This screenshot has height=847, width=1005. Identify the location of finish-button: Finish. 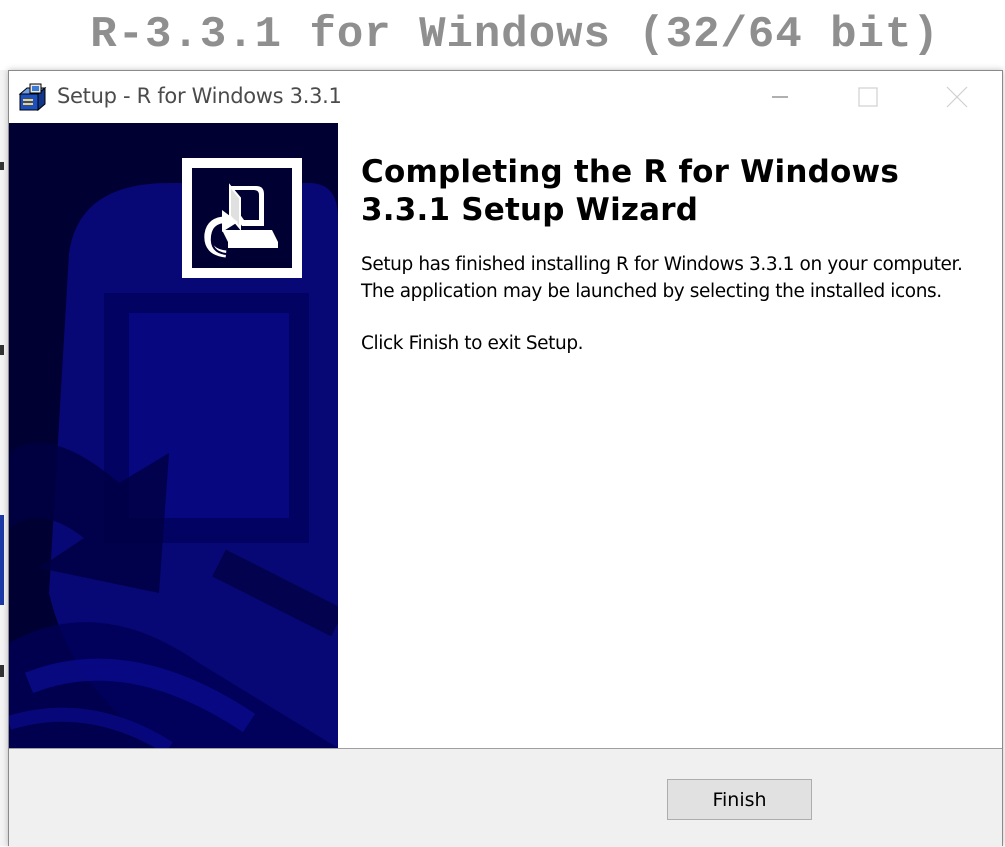
(739, 799).